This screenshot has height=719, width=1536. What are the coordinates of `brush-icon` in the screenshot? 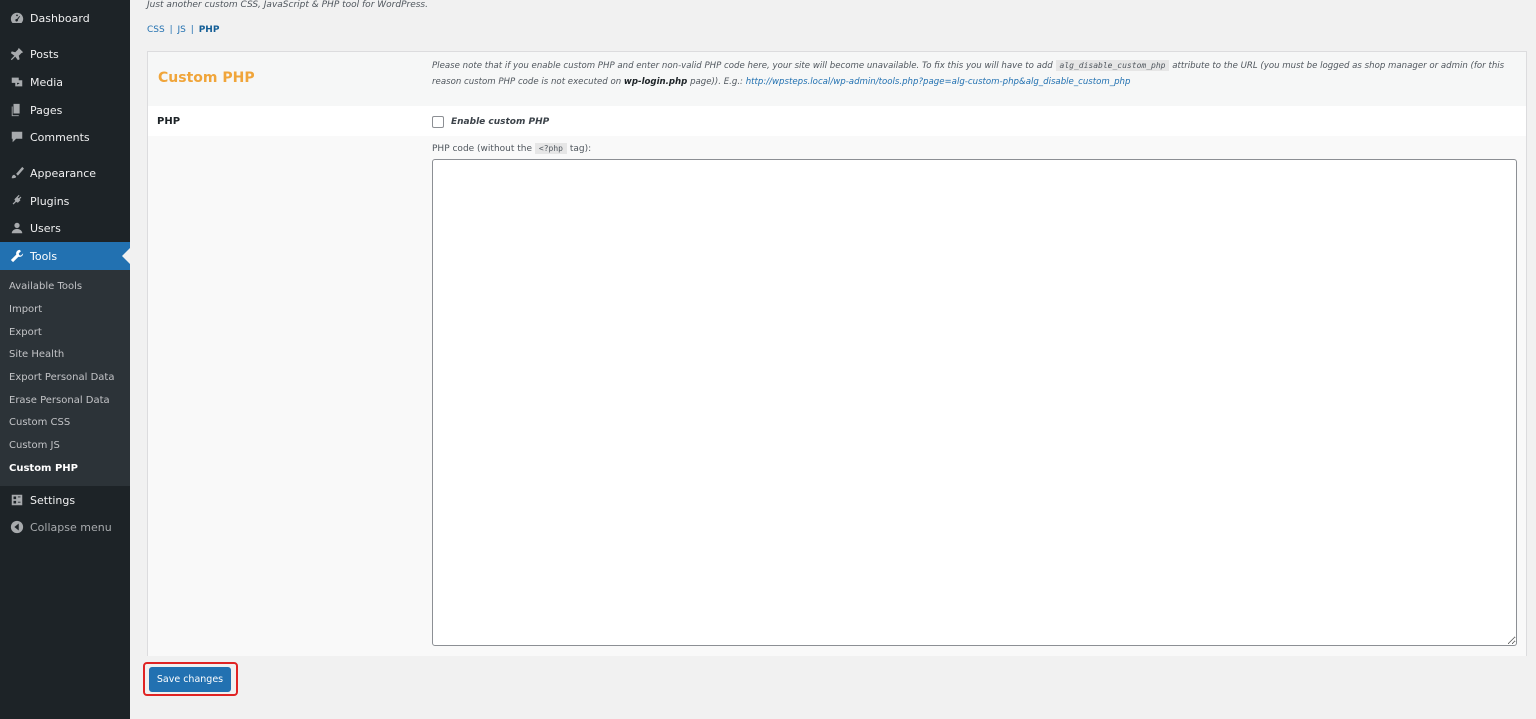 It's located at (17, 173).